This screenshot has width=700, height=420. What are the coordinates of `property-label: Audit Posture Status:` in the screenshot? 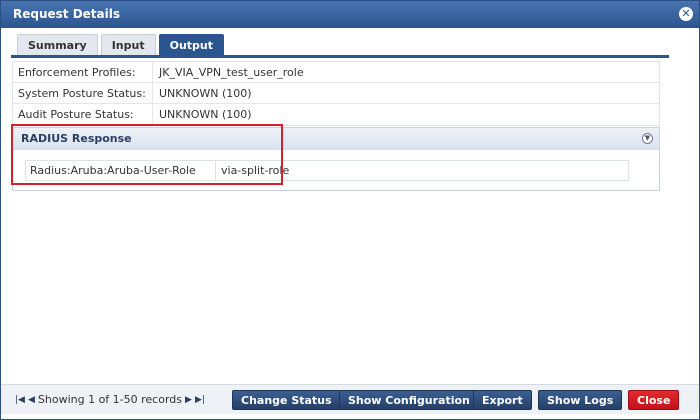 It's located at (83, 114).